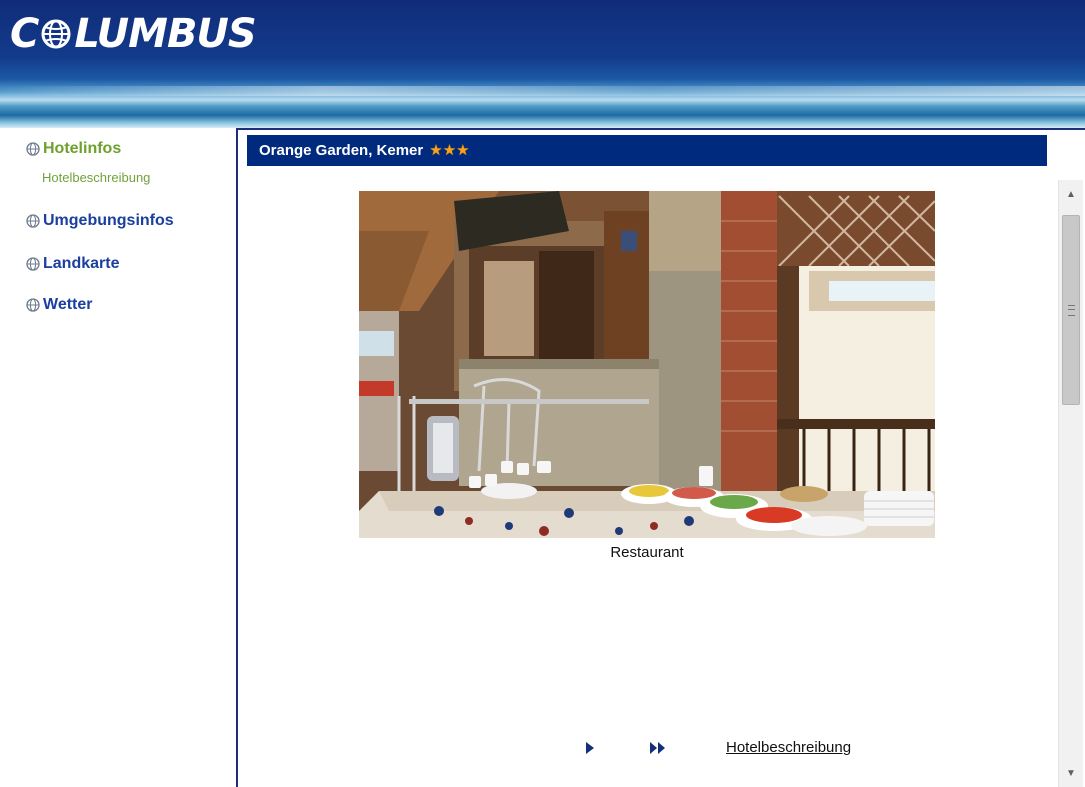  What do you see at coordinates (108, 220) in the screenshot?
I see `sidebar-item-label: Umgebungsinfos` at bounding box center [108, 220].